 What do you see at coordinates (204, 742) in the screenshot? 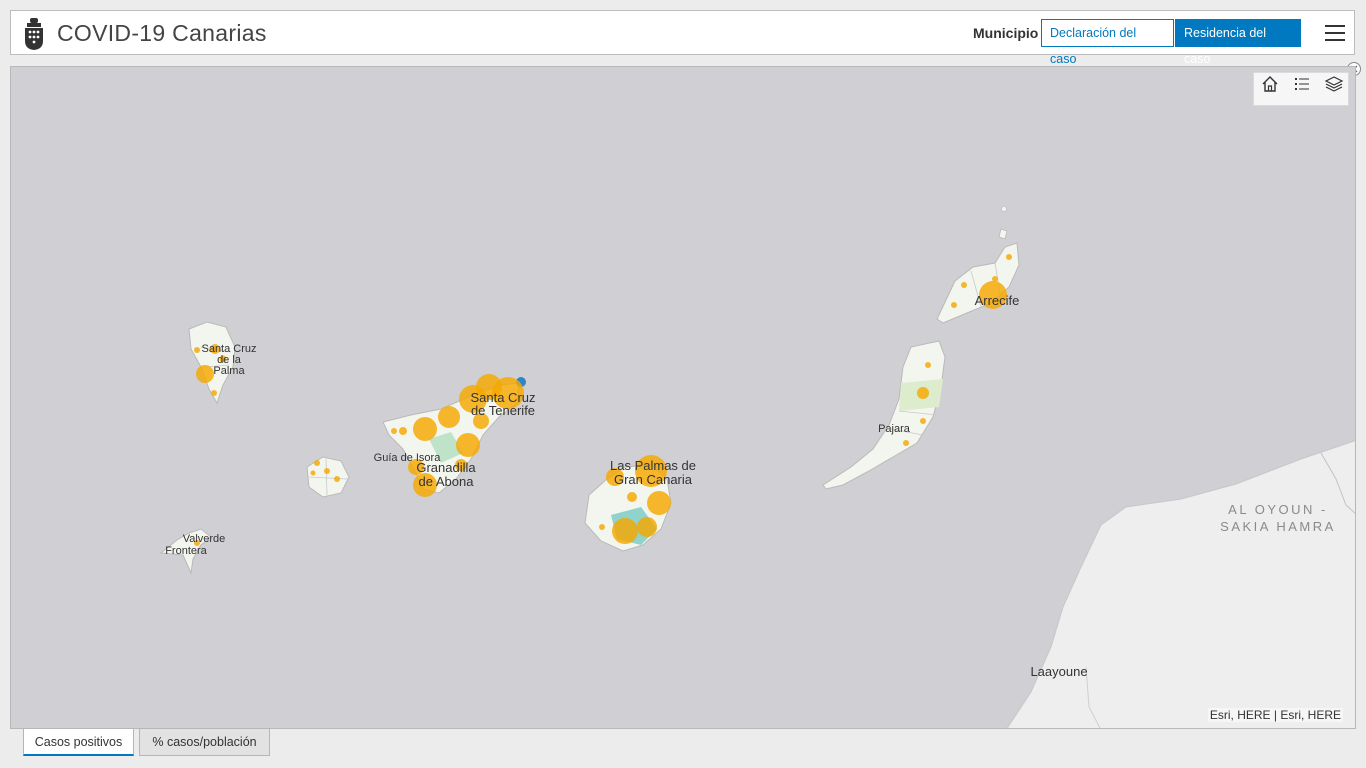
I see `tab-porcentaje-casos-poblacion: % casos/población` at bounding box center [204, 742].